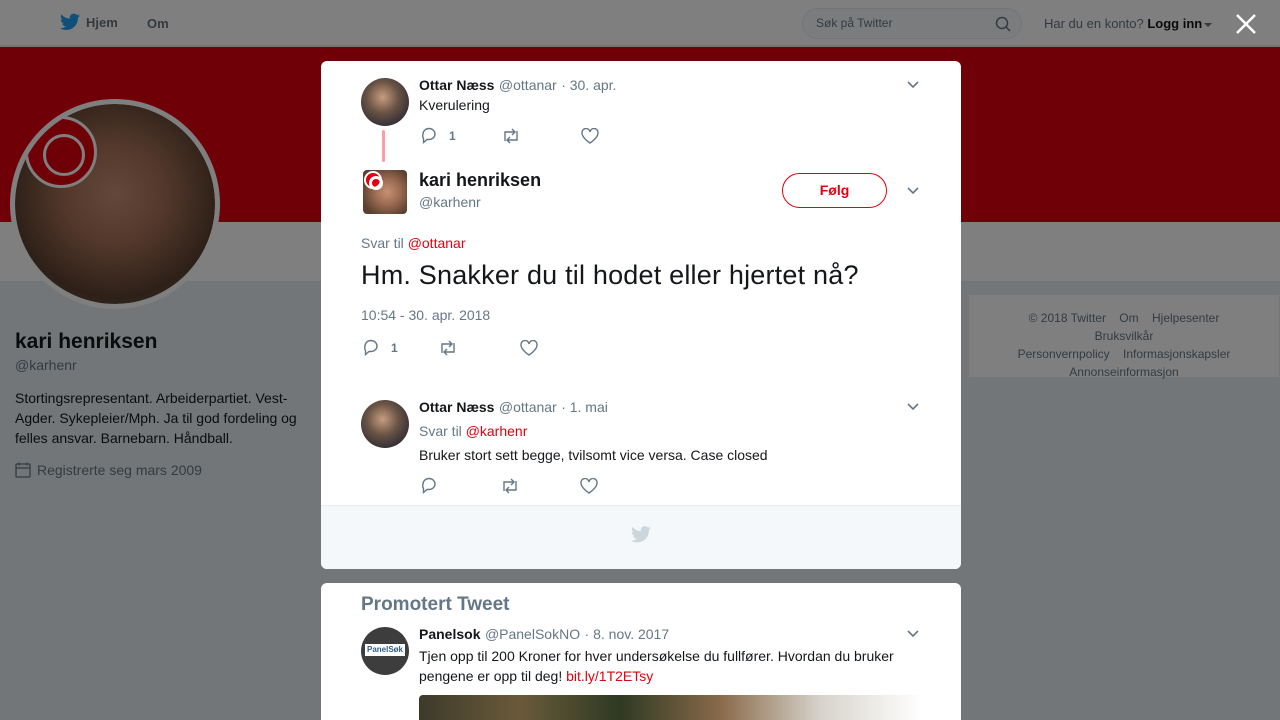 Image resolution: width=1280 pixels, height=720 pixels. Describe the element at coordinates (609, 676) in the screenshot. I see `tweet-link: bit.ly/1T2ETsy` at that location.